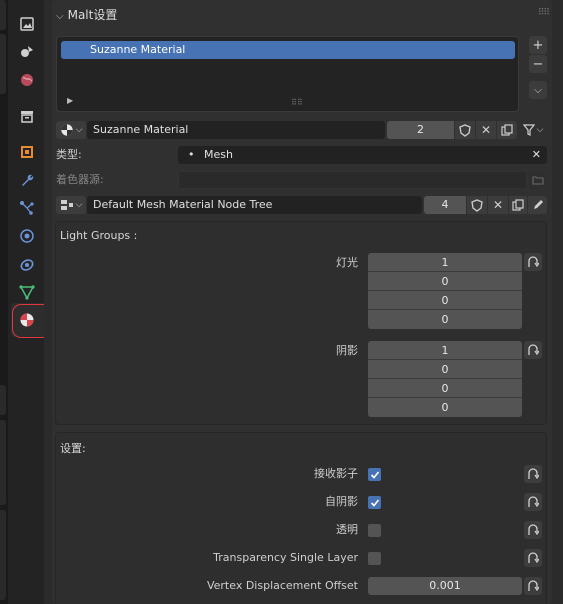 The width and height of the screenshot is (563, 604). I want to click on folder-icon, so click(538, 180).